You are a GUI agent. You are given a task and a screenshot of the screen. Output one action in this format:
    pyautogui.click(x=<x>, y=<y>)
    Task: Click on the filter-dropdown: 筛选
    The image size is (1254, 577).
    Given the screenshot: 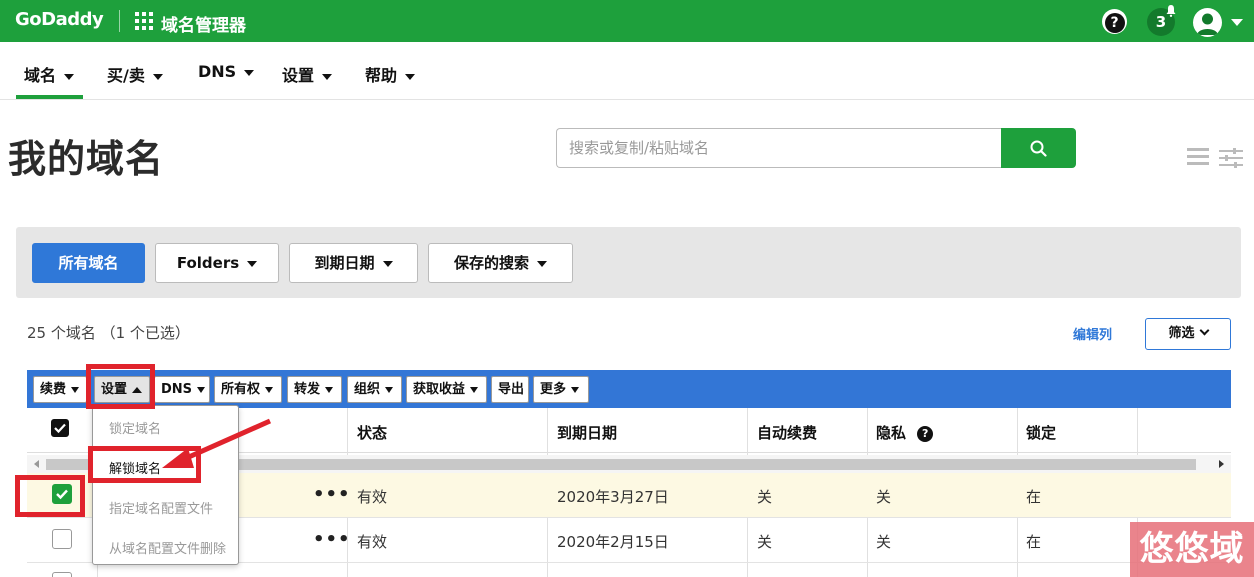 What is the action you would take?
    pyautogui.click(x=1188, y=334)
    